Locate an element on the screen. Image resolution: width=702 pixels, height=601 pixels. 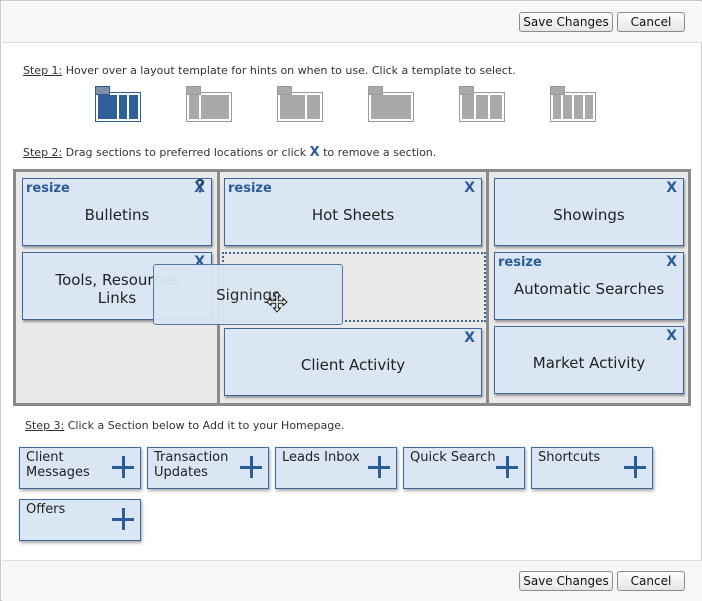
template-four-column-icon is located at coordinates (573, 104).